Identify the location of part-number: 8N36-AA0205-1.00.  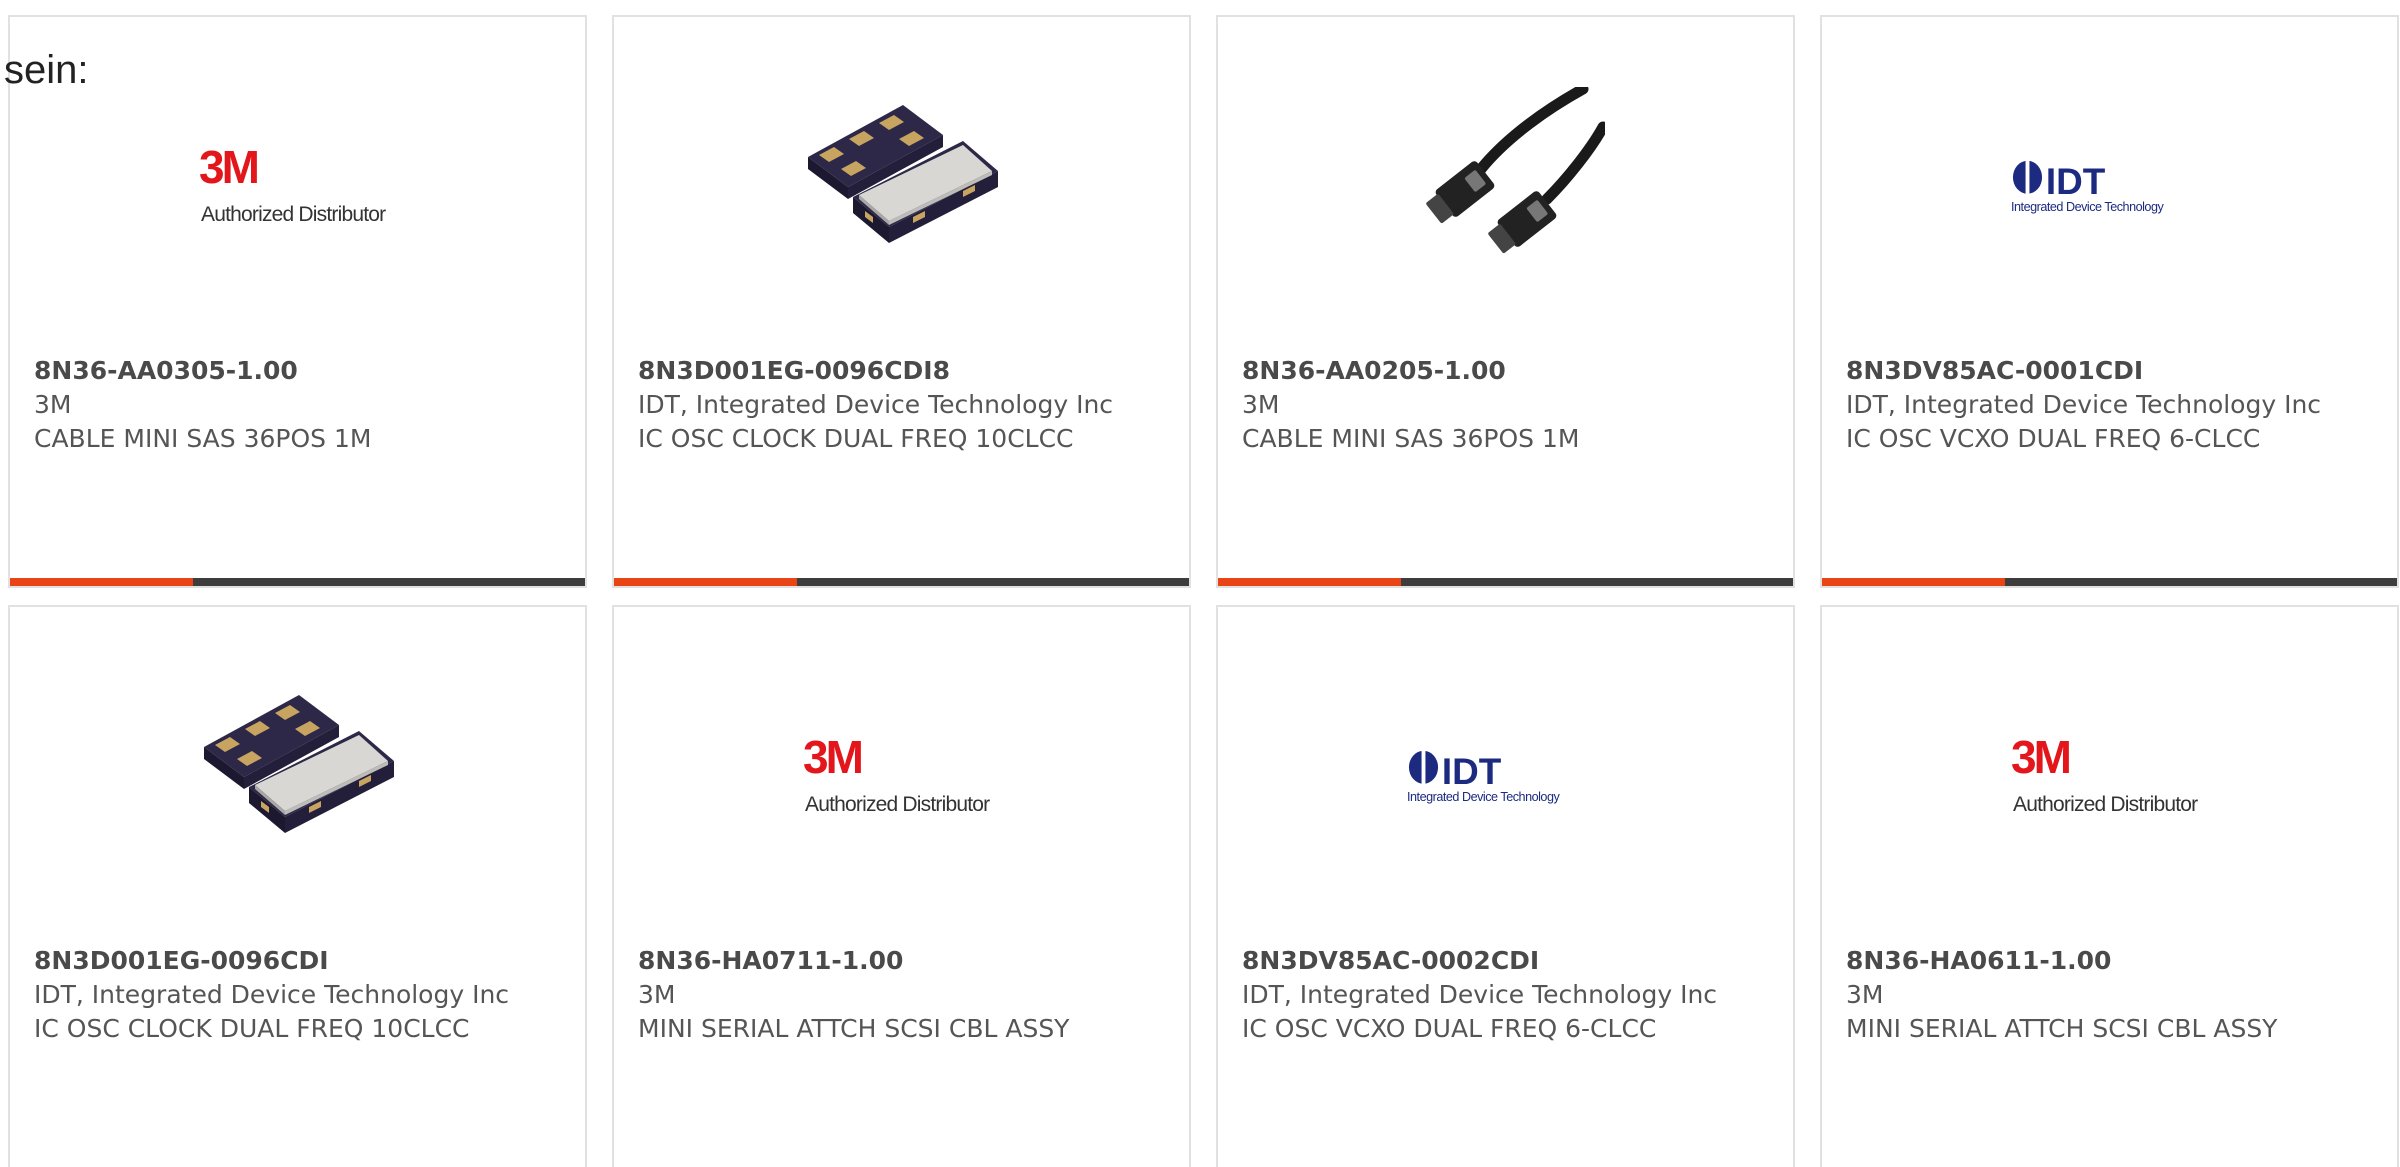
(1502, 371).